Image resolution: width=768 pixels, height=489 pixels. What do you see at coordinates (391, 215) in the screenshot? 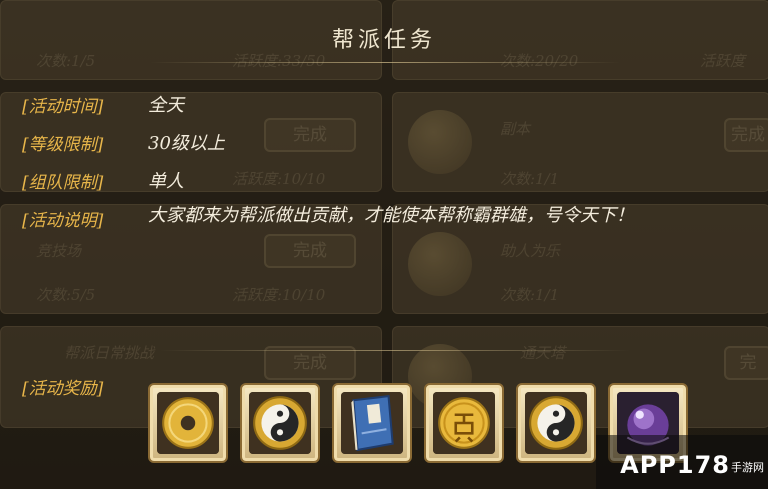
I see `activity-desc-value: 大家都来为帮派做出贡献，才能使本帮称霸群雄，号令天下！` at bounding box center [391, 215].